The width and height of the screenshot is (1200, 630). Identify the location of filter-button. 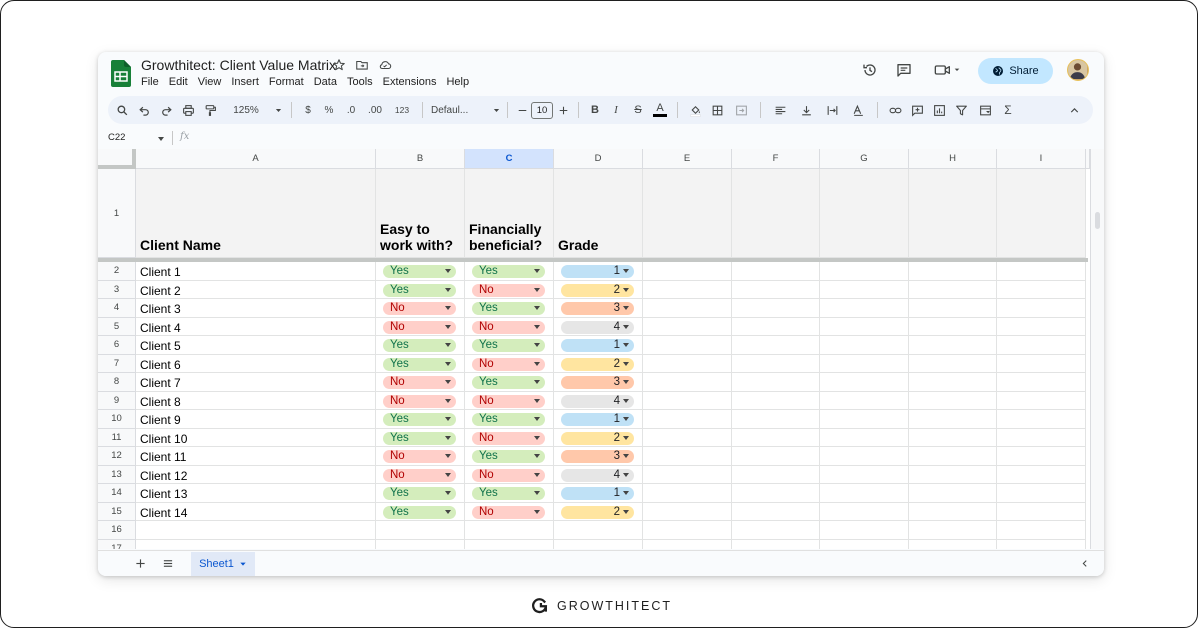
(961, 110).